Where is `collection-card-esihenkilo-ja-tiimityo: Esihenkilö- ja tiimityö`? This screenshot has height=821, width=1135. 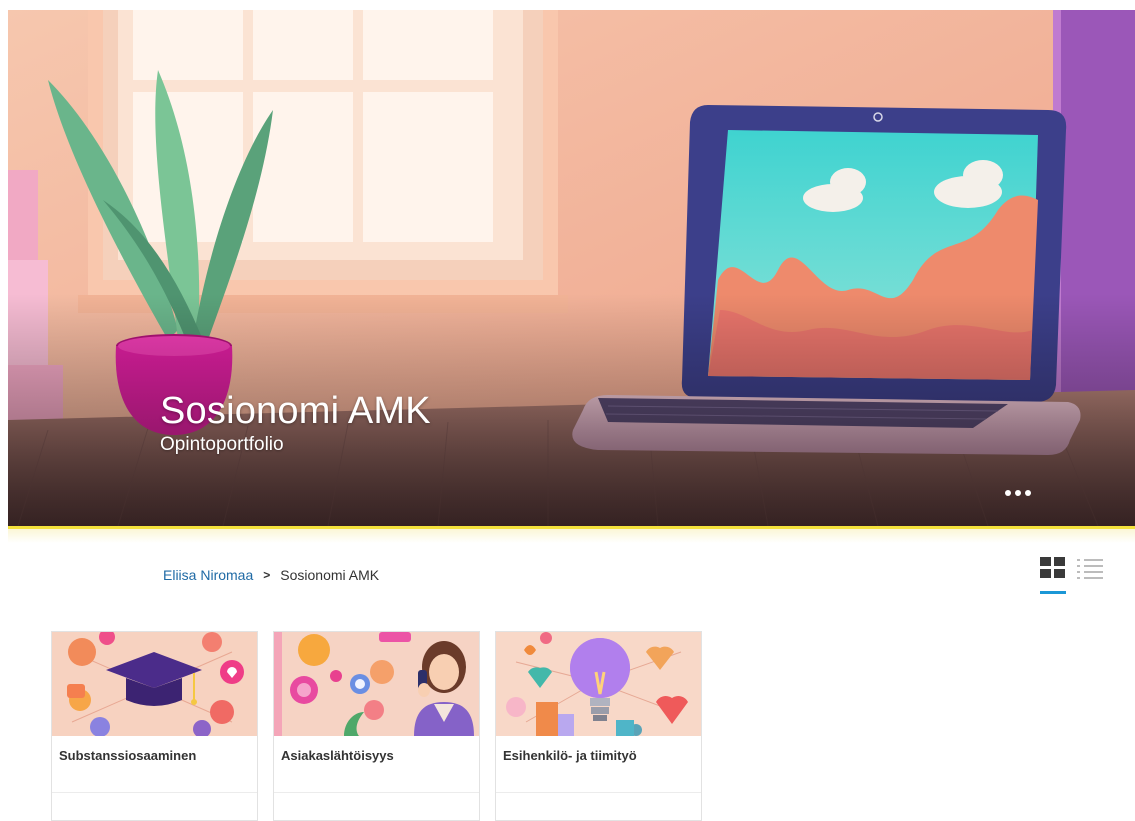
collection-card-esihenkilo-ja-tiimityo: Esihenkilö- ja tiimityö is located at coordinates (598, 726).